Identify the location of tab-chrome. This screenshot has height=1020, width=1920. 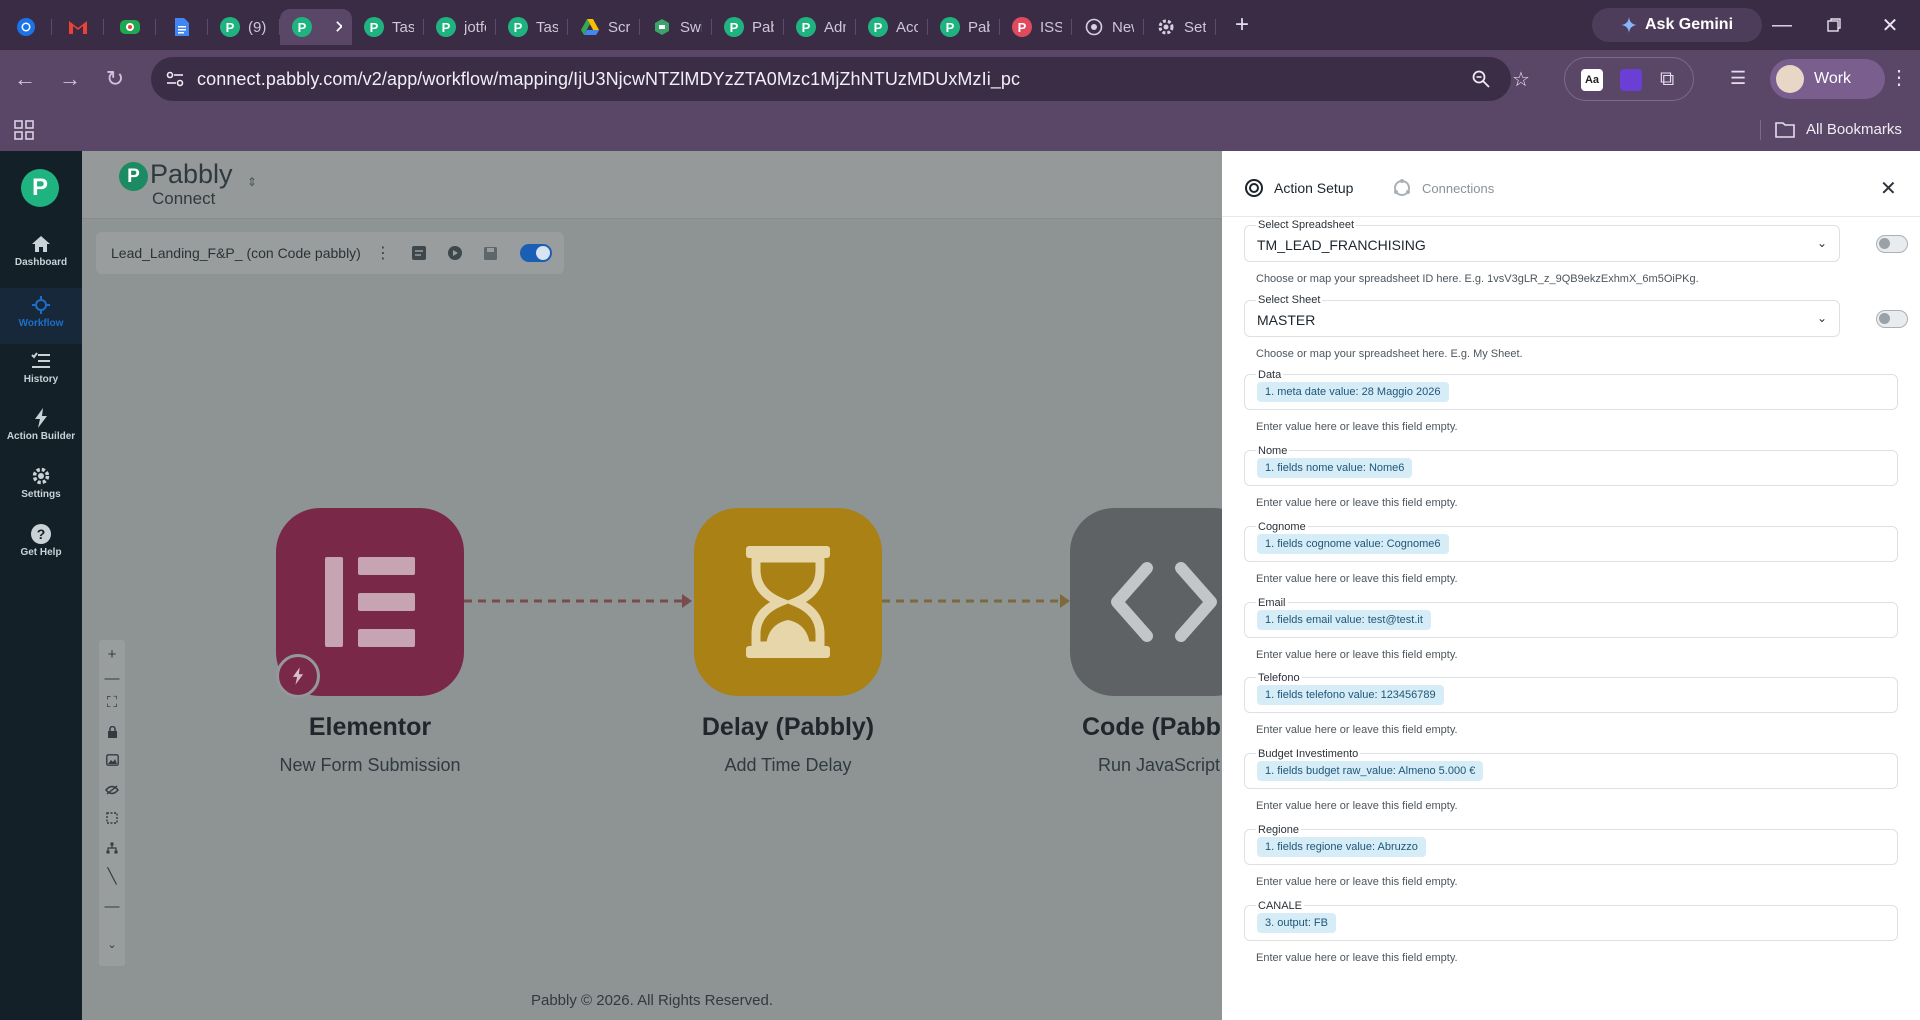
(26, 27).